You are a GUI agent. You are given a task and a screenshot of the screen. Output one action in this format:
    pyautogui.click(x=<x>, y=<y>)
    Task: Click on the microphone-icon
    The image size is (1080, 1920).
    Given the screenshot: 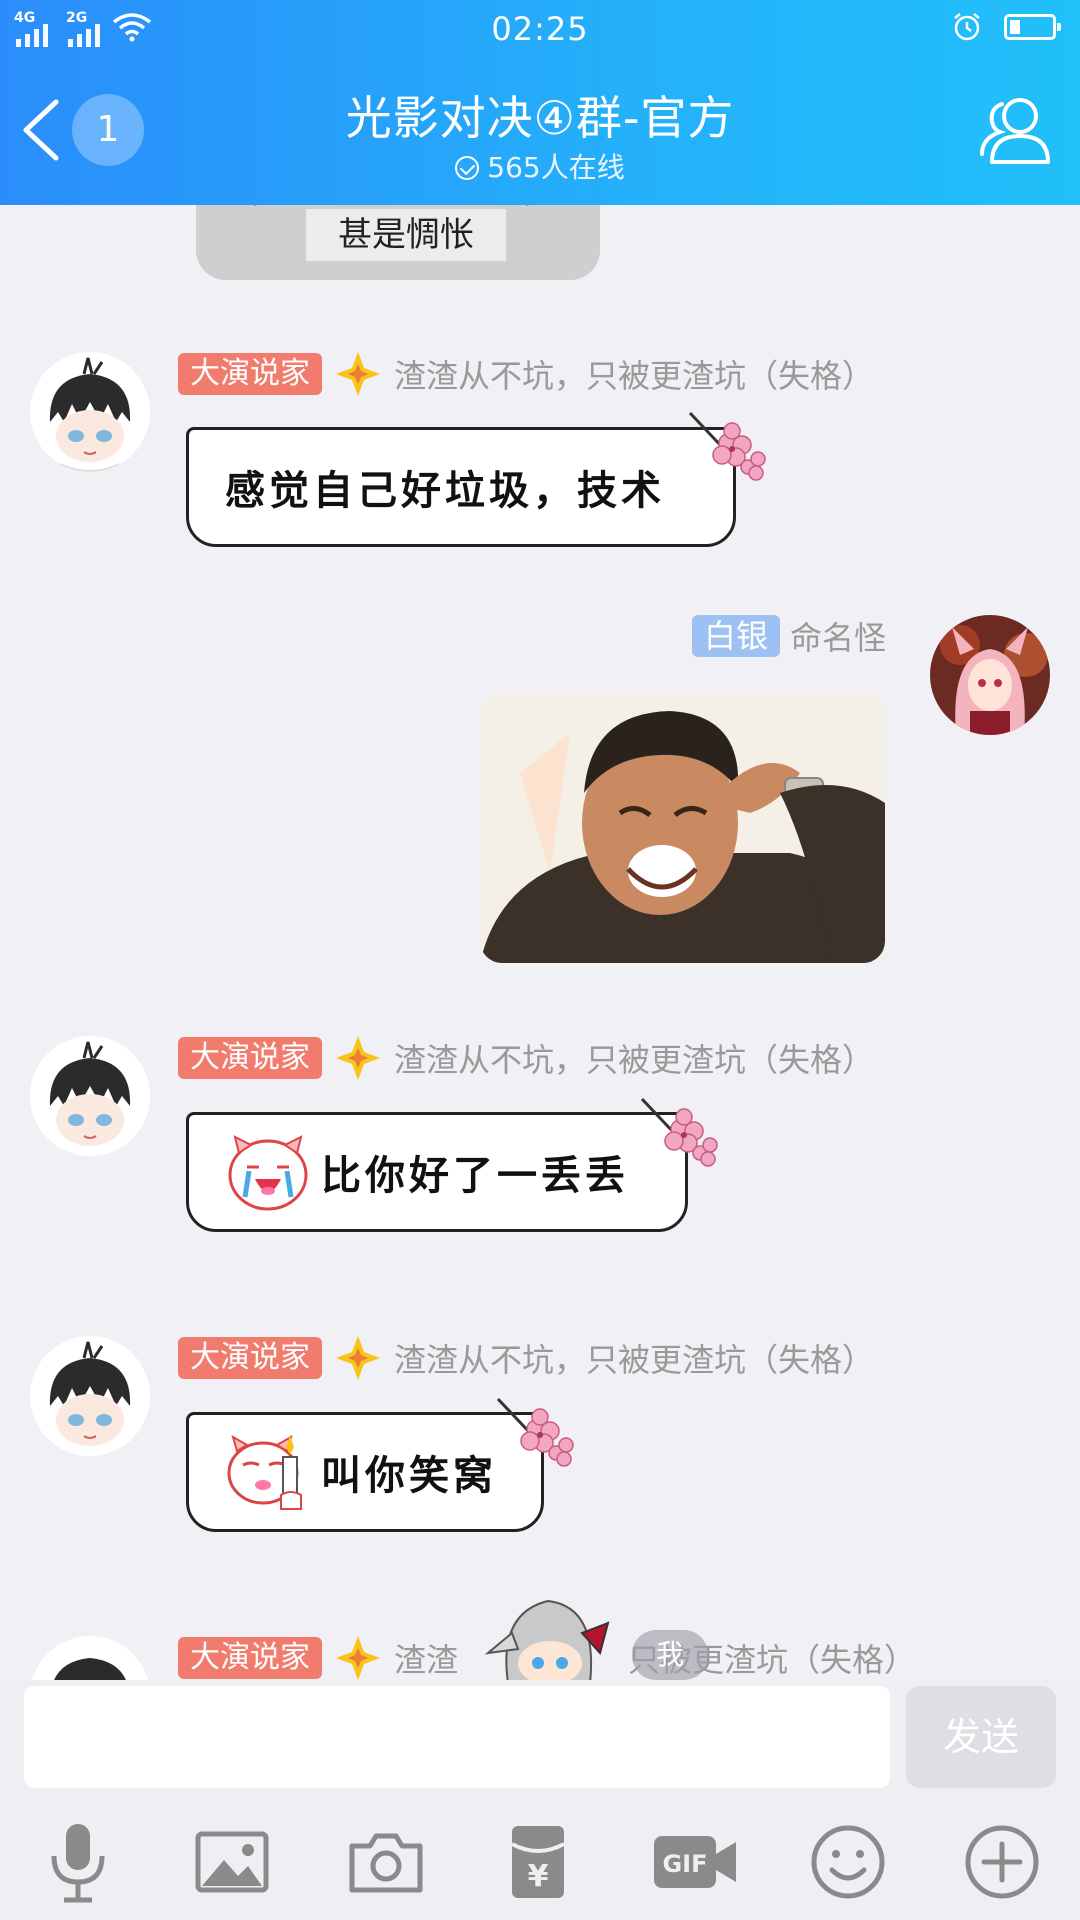 What is the action you would take?
    pyautogui.click(x=78, y=1862)
    